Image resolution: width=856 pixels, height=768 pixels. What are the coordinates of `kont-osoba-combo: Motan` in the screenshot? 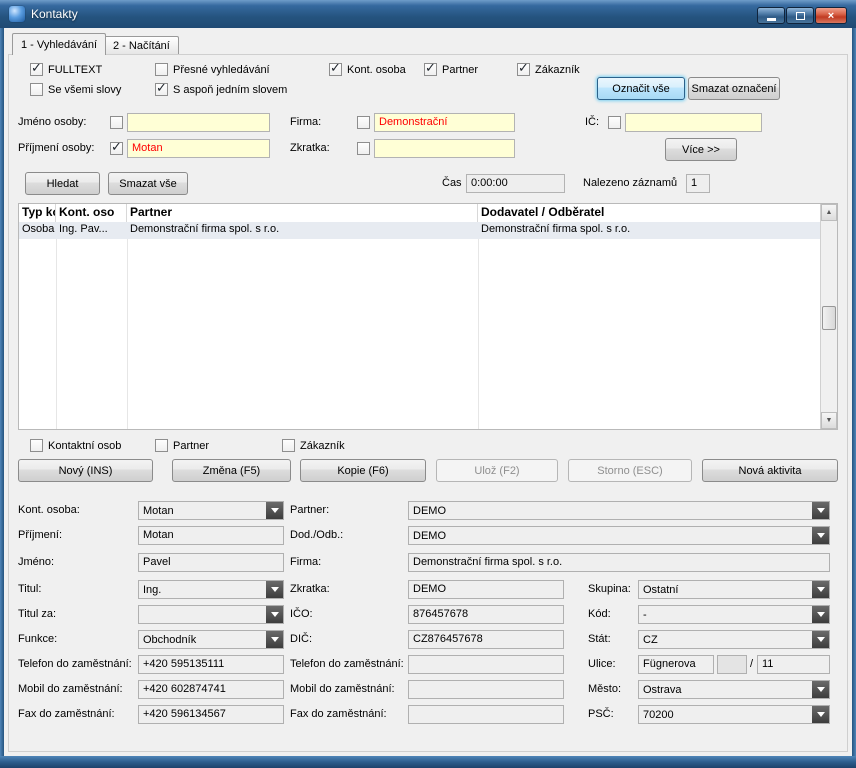 It's located at (211, 510).